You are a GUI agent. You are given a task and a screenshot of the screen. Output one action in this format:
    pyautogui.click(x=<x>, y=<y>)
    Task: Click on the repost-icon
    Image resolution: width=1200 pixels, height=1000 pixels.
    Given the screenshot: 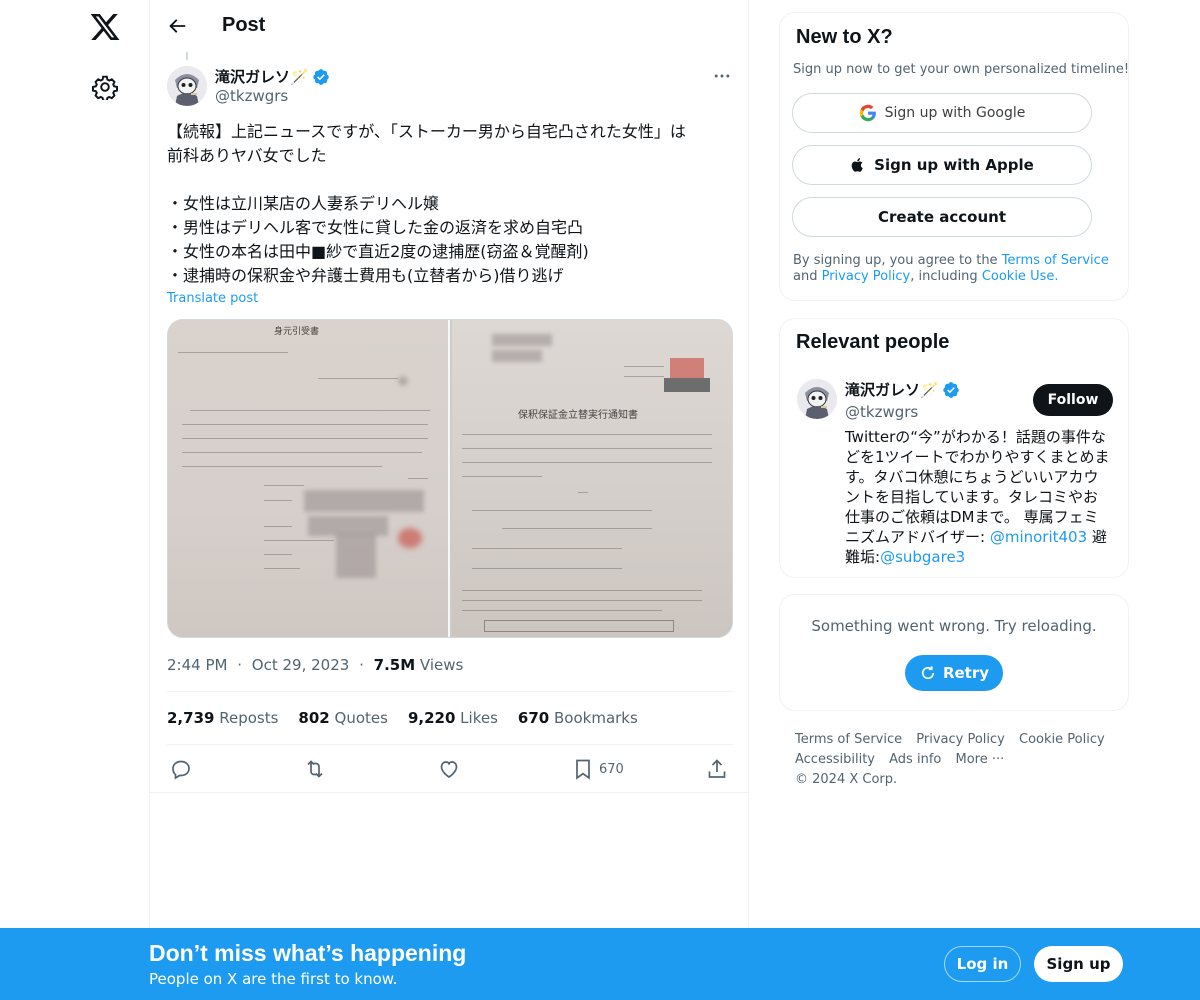 What is the action you would take?
    pyautogui.click(x=315, y=769)
    